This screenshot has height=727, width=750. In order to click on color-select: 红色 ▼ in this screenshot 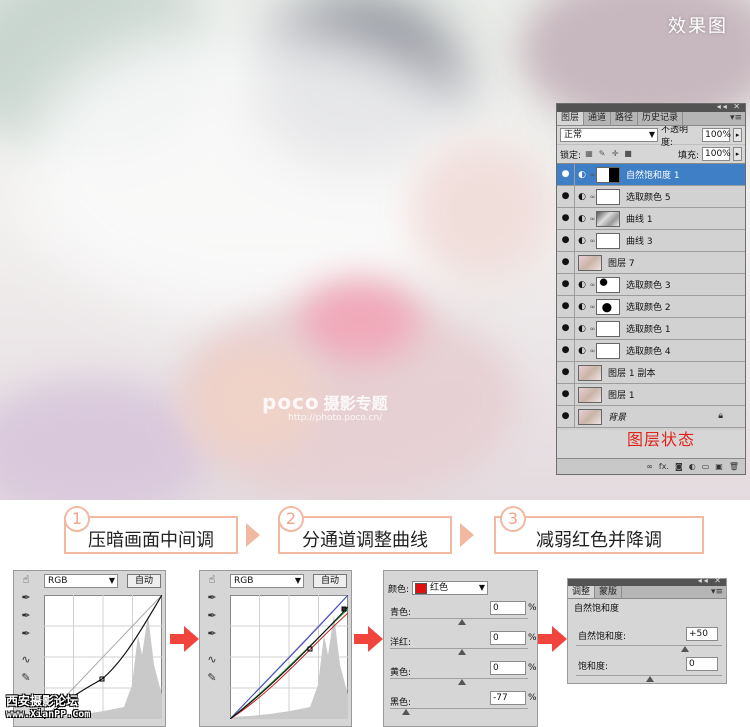, I will do `click(450, 588)`.